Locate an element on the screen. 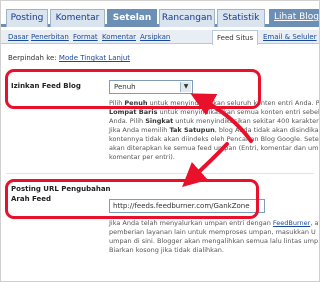 This screenshot has height=282, width=320. red-arrows is located at coordinates (217, 140).